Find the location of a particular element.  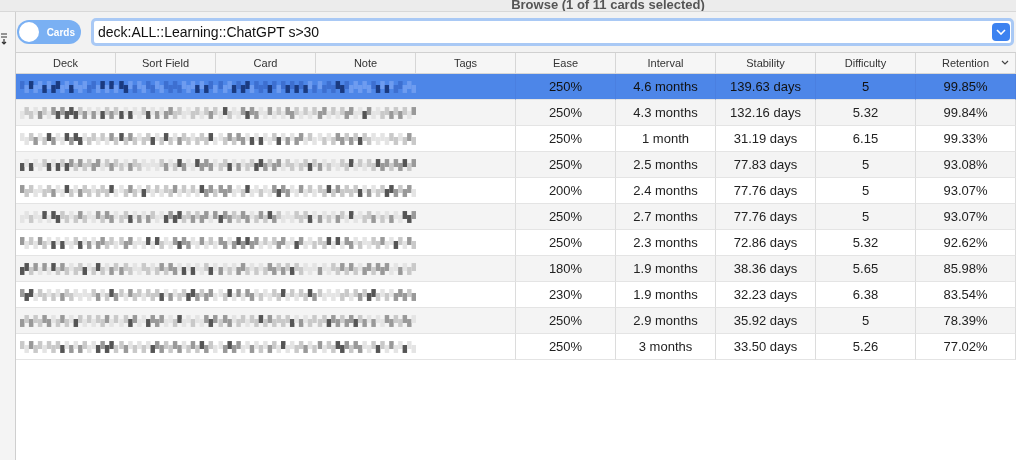

sort-arrows-icon is located at coordinates (4, 39).